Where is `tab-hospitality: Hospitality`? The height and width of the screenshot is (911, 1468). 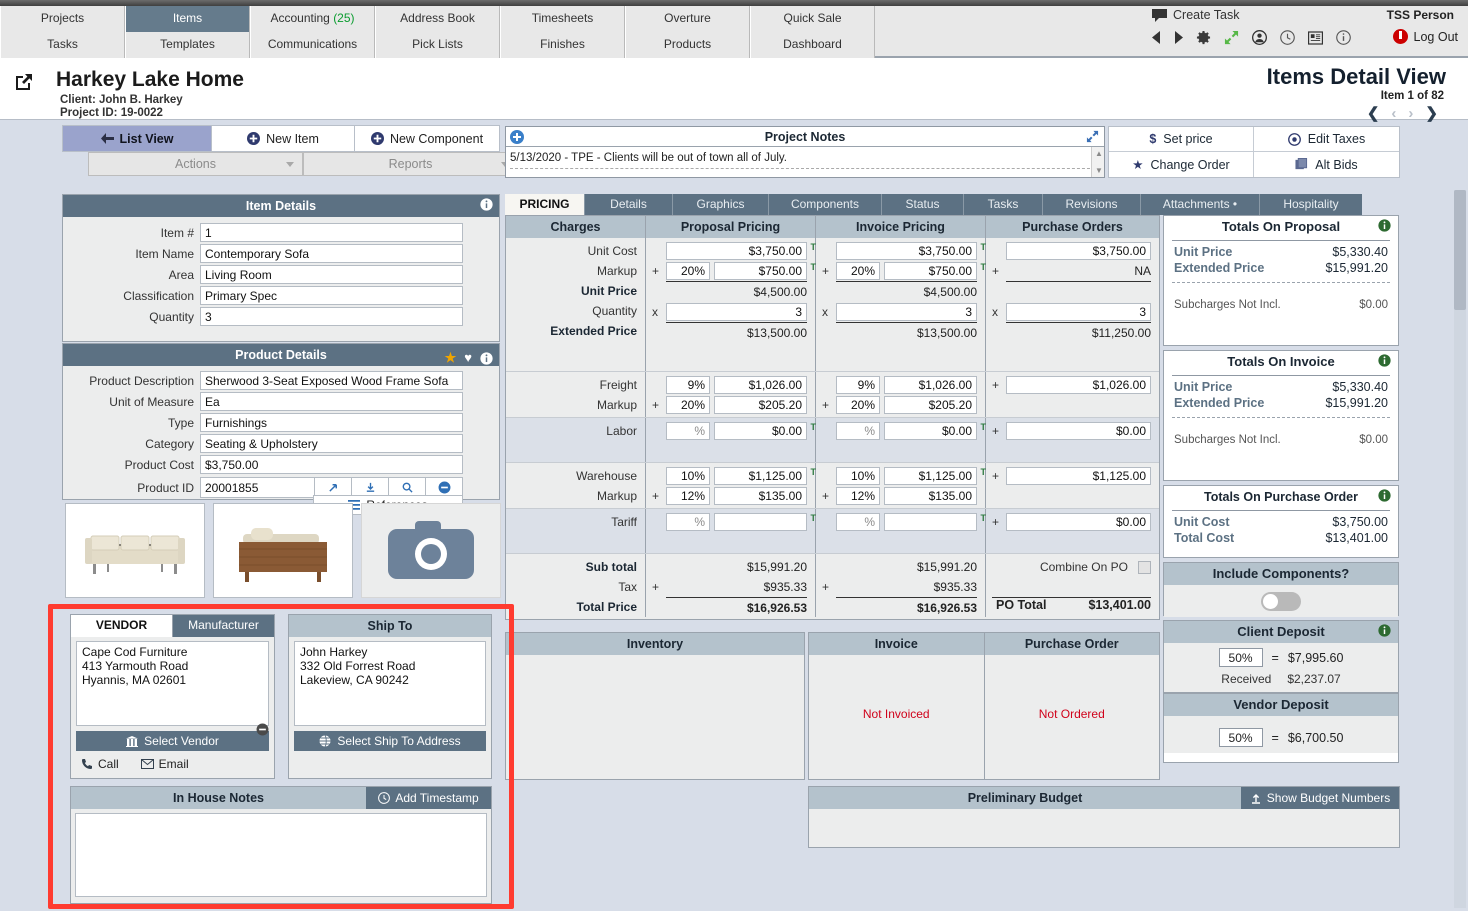 tab-hospitality: Hospitality is located at coordinates (1311, 204).